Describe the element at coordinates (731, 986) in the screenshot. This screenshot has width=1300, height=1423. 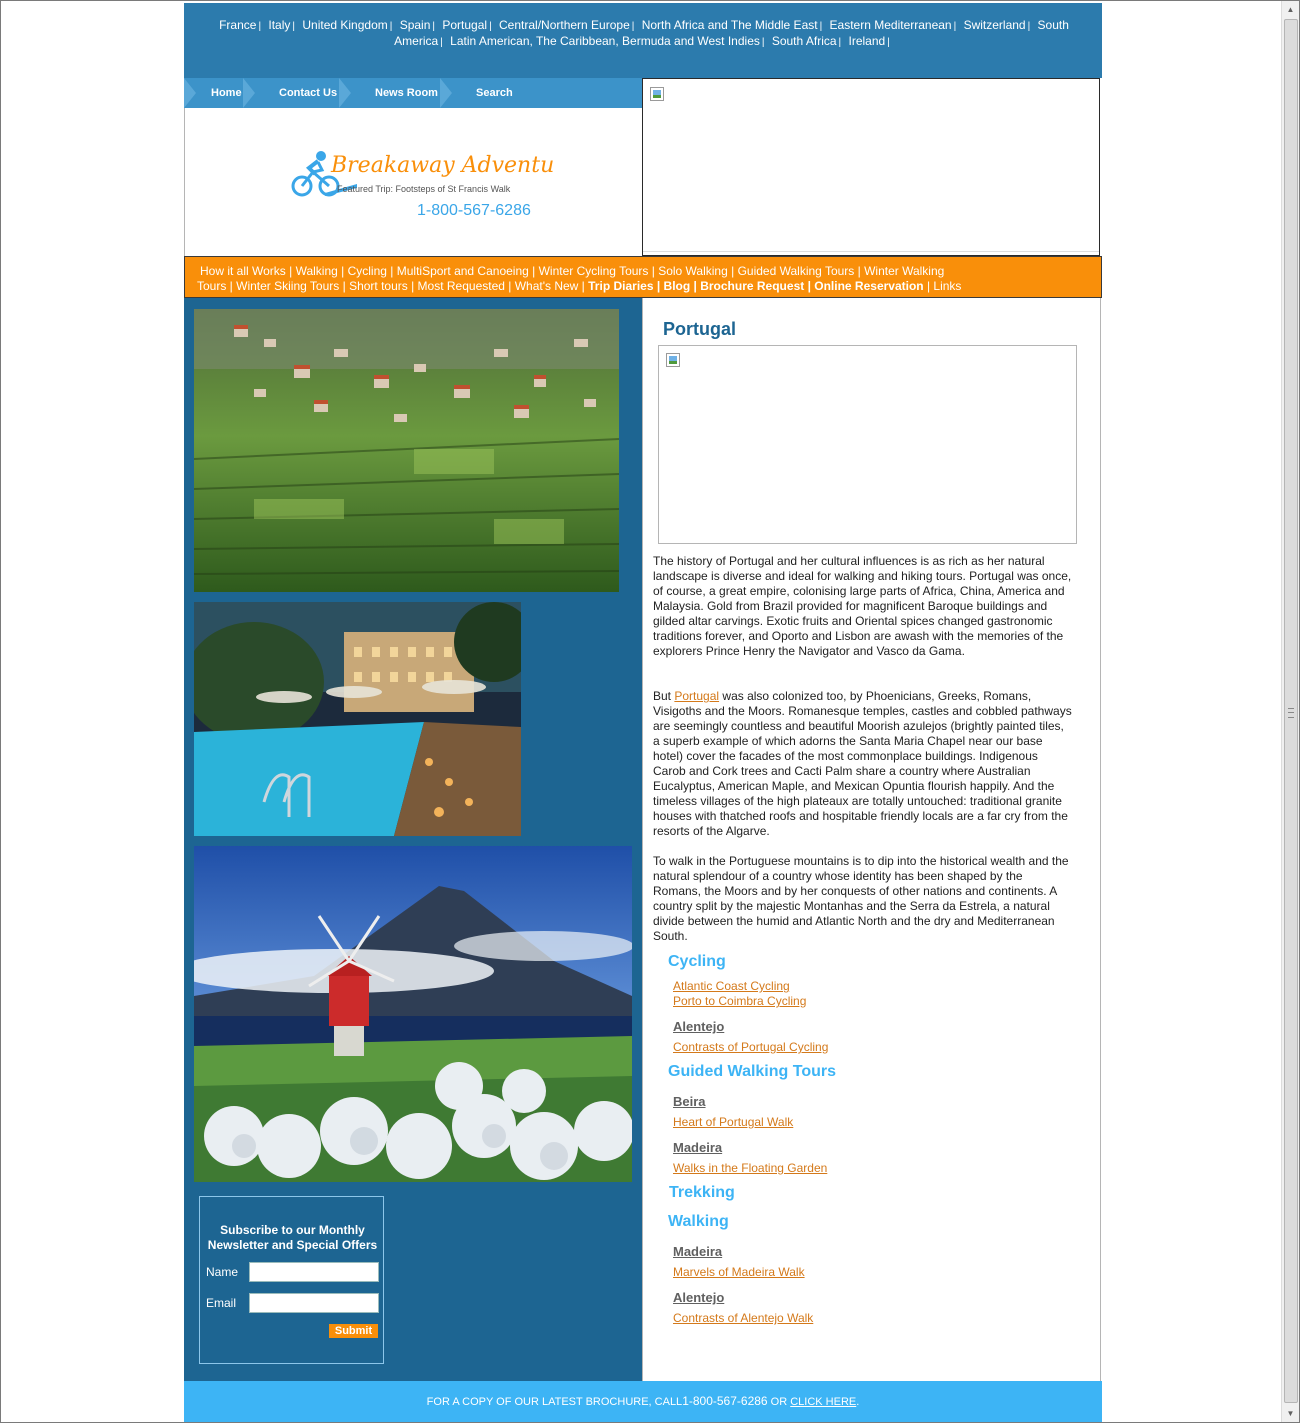
I see `tour-link-atlantic-coast-cycling: Atlantic Coast Cycling` at that location.